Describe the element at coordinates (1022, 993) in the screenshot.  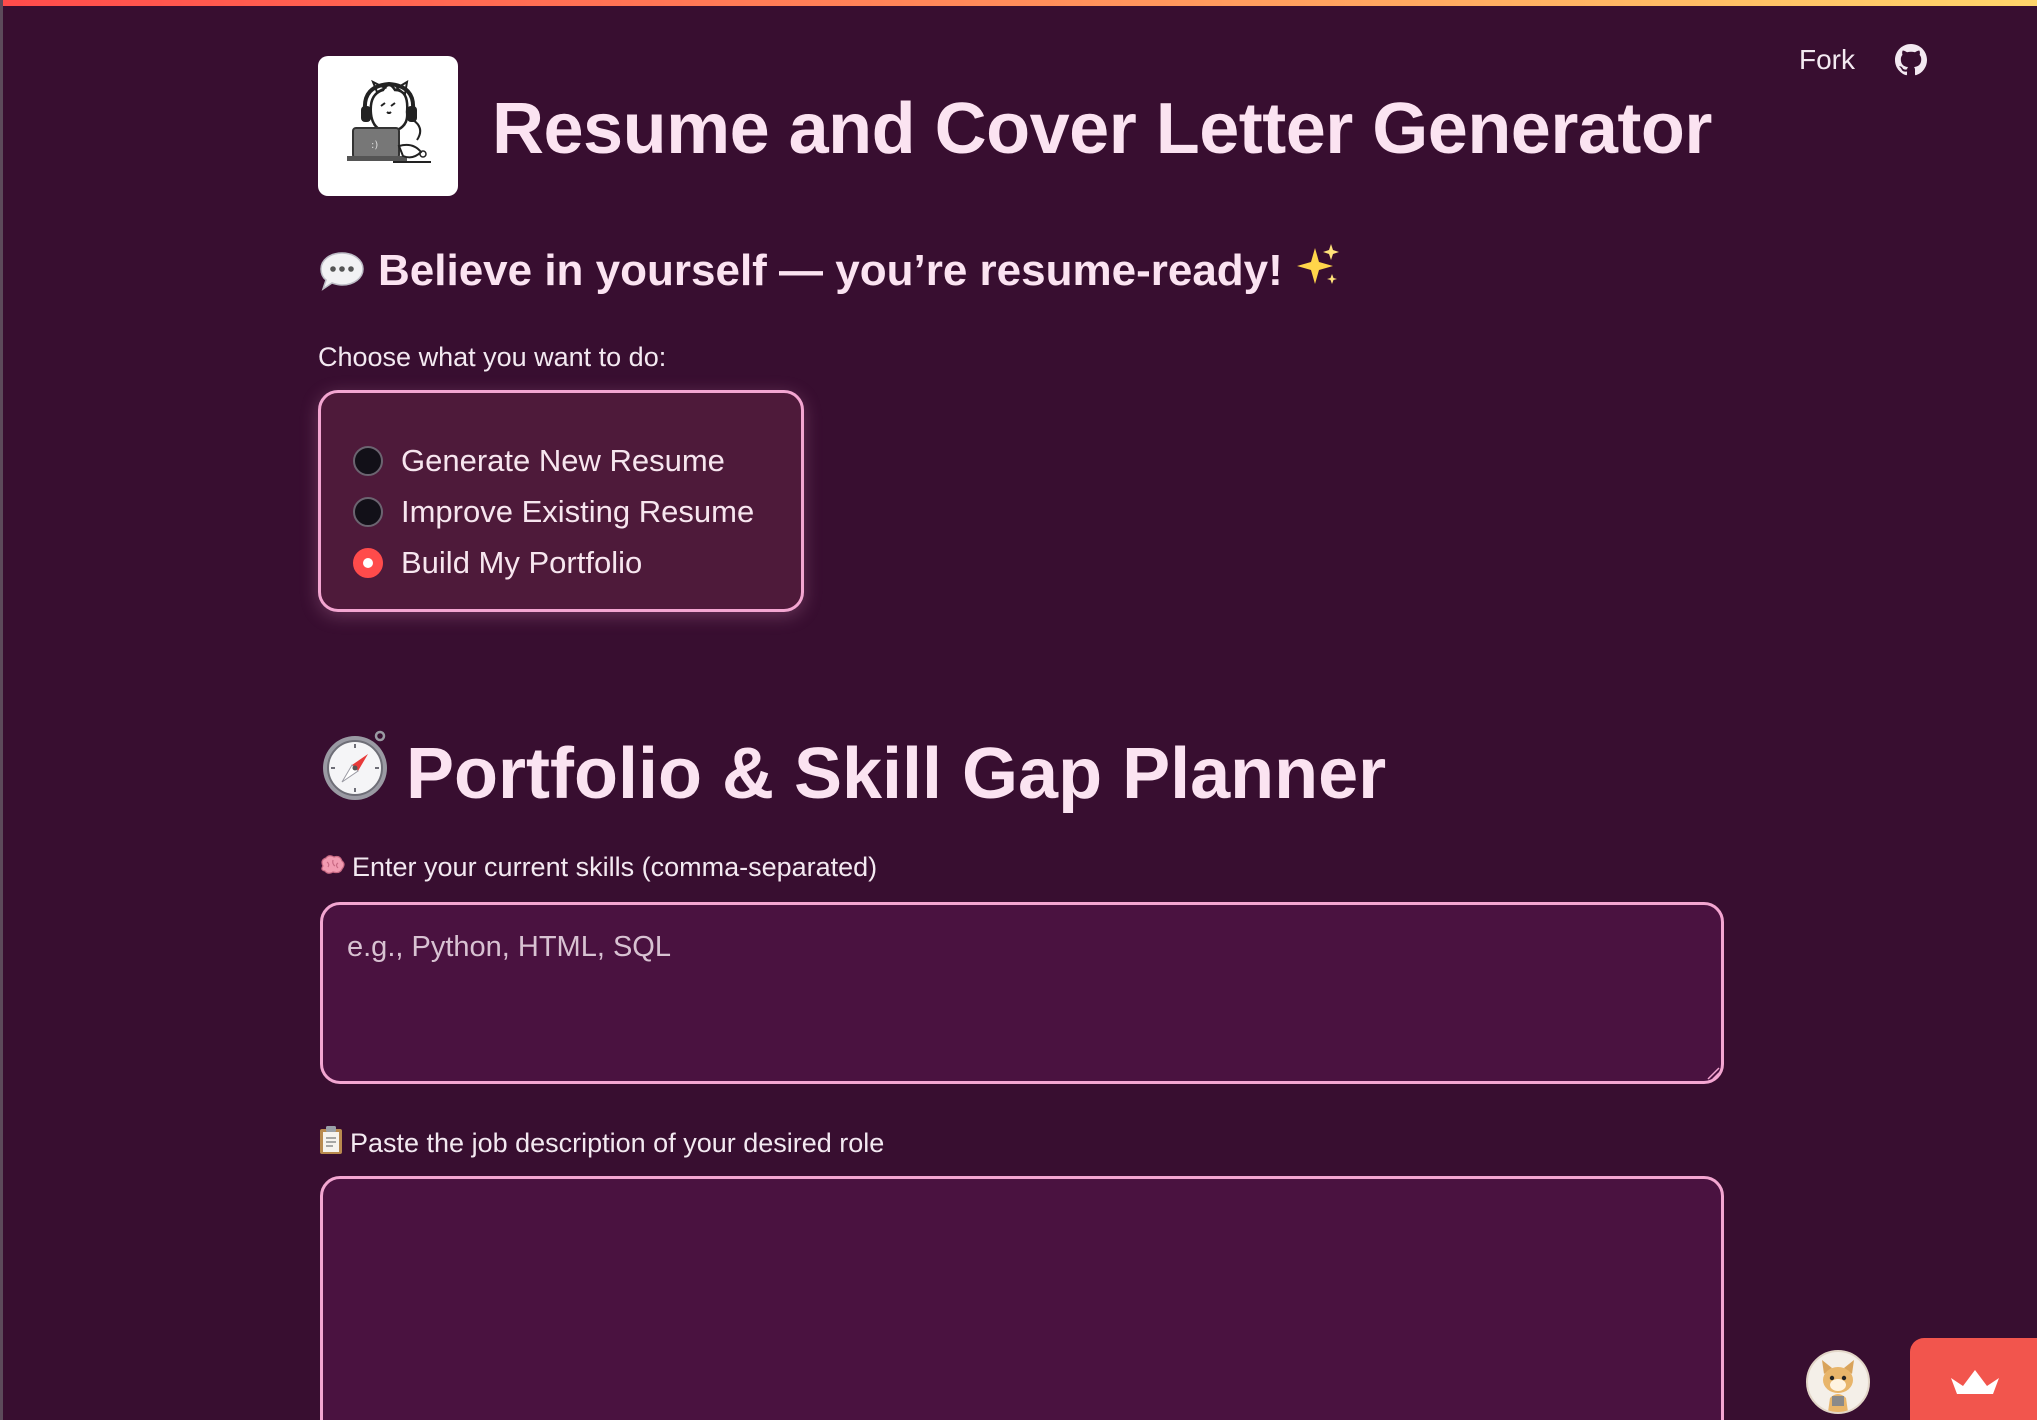
I see `skills-input` at that location.